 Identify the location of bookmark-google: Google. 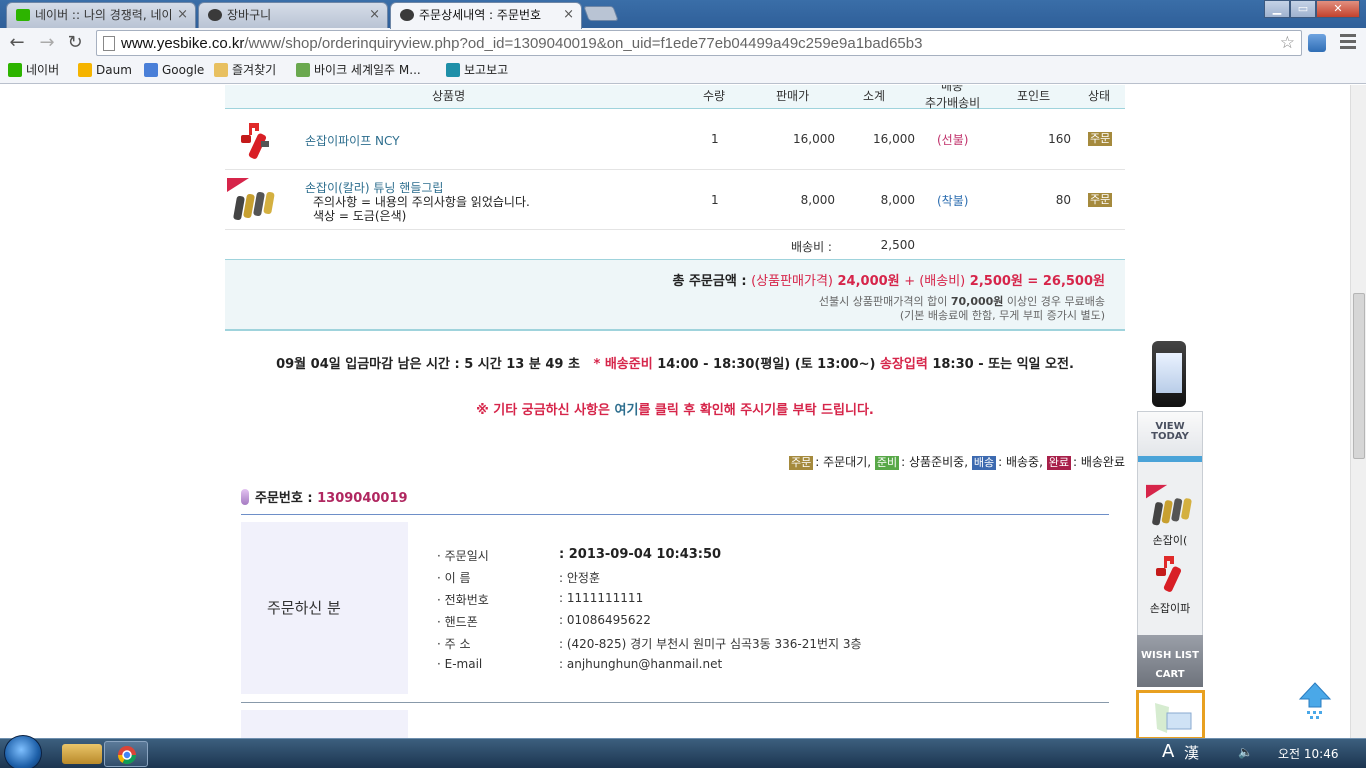
(174, 70).